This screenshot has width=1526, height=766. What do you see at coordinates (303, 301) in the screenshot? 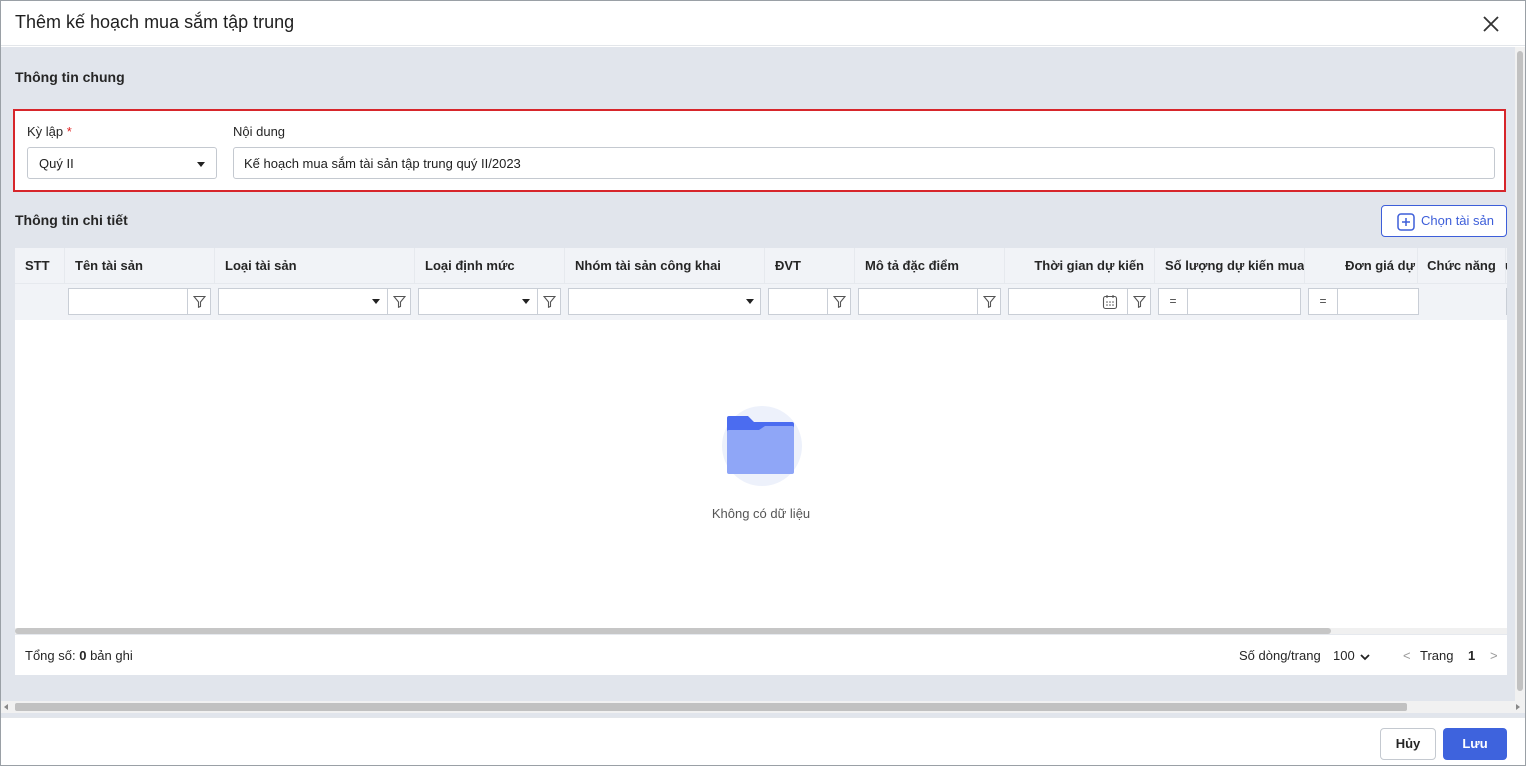
I see `asset-type-filter-select` at bounding box center [303, 301].